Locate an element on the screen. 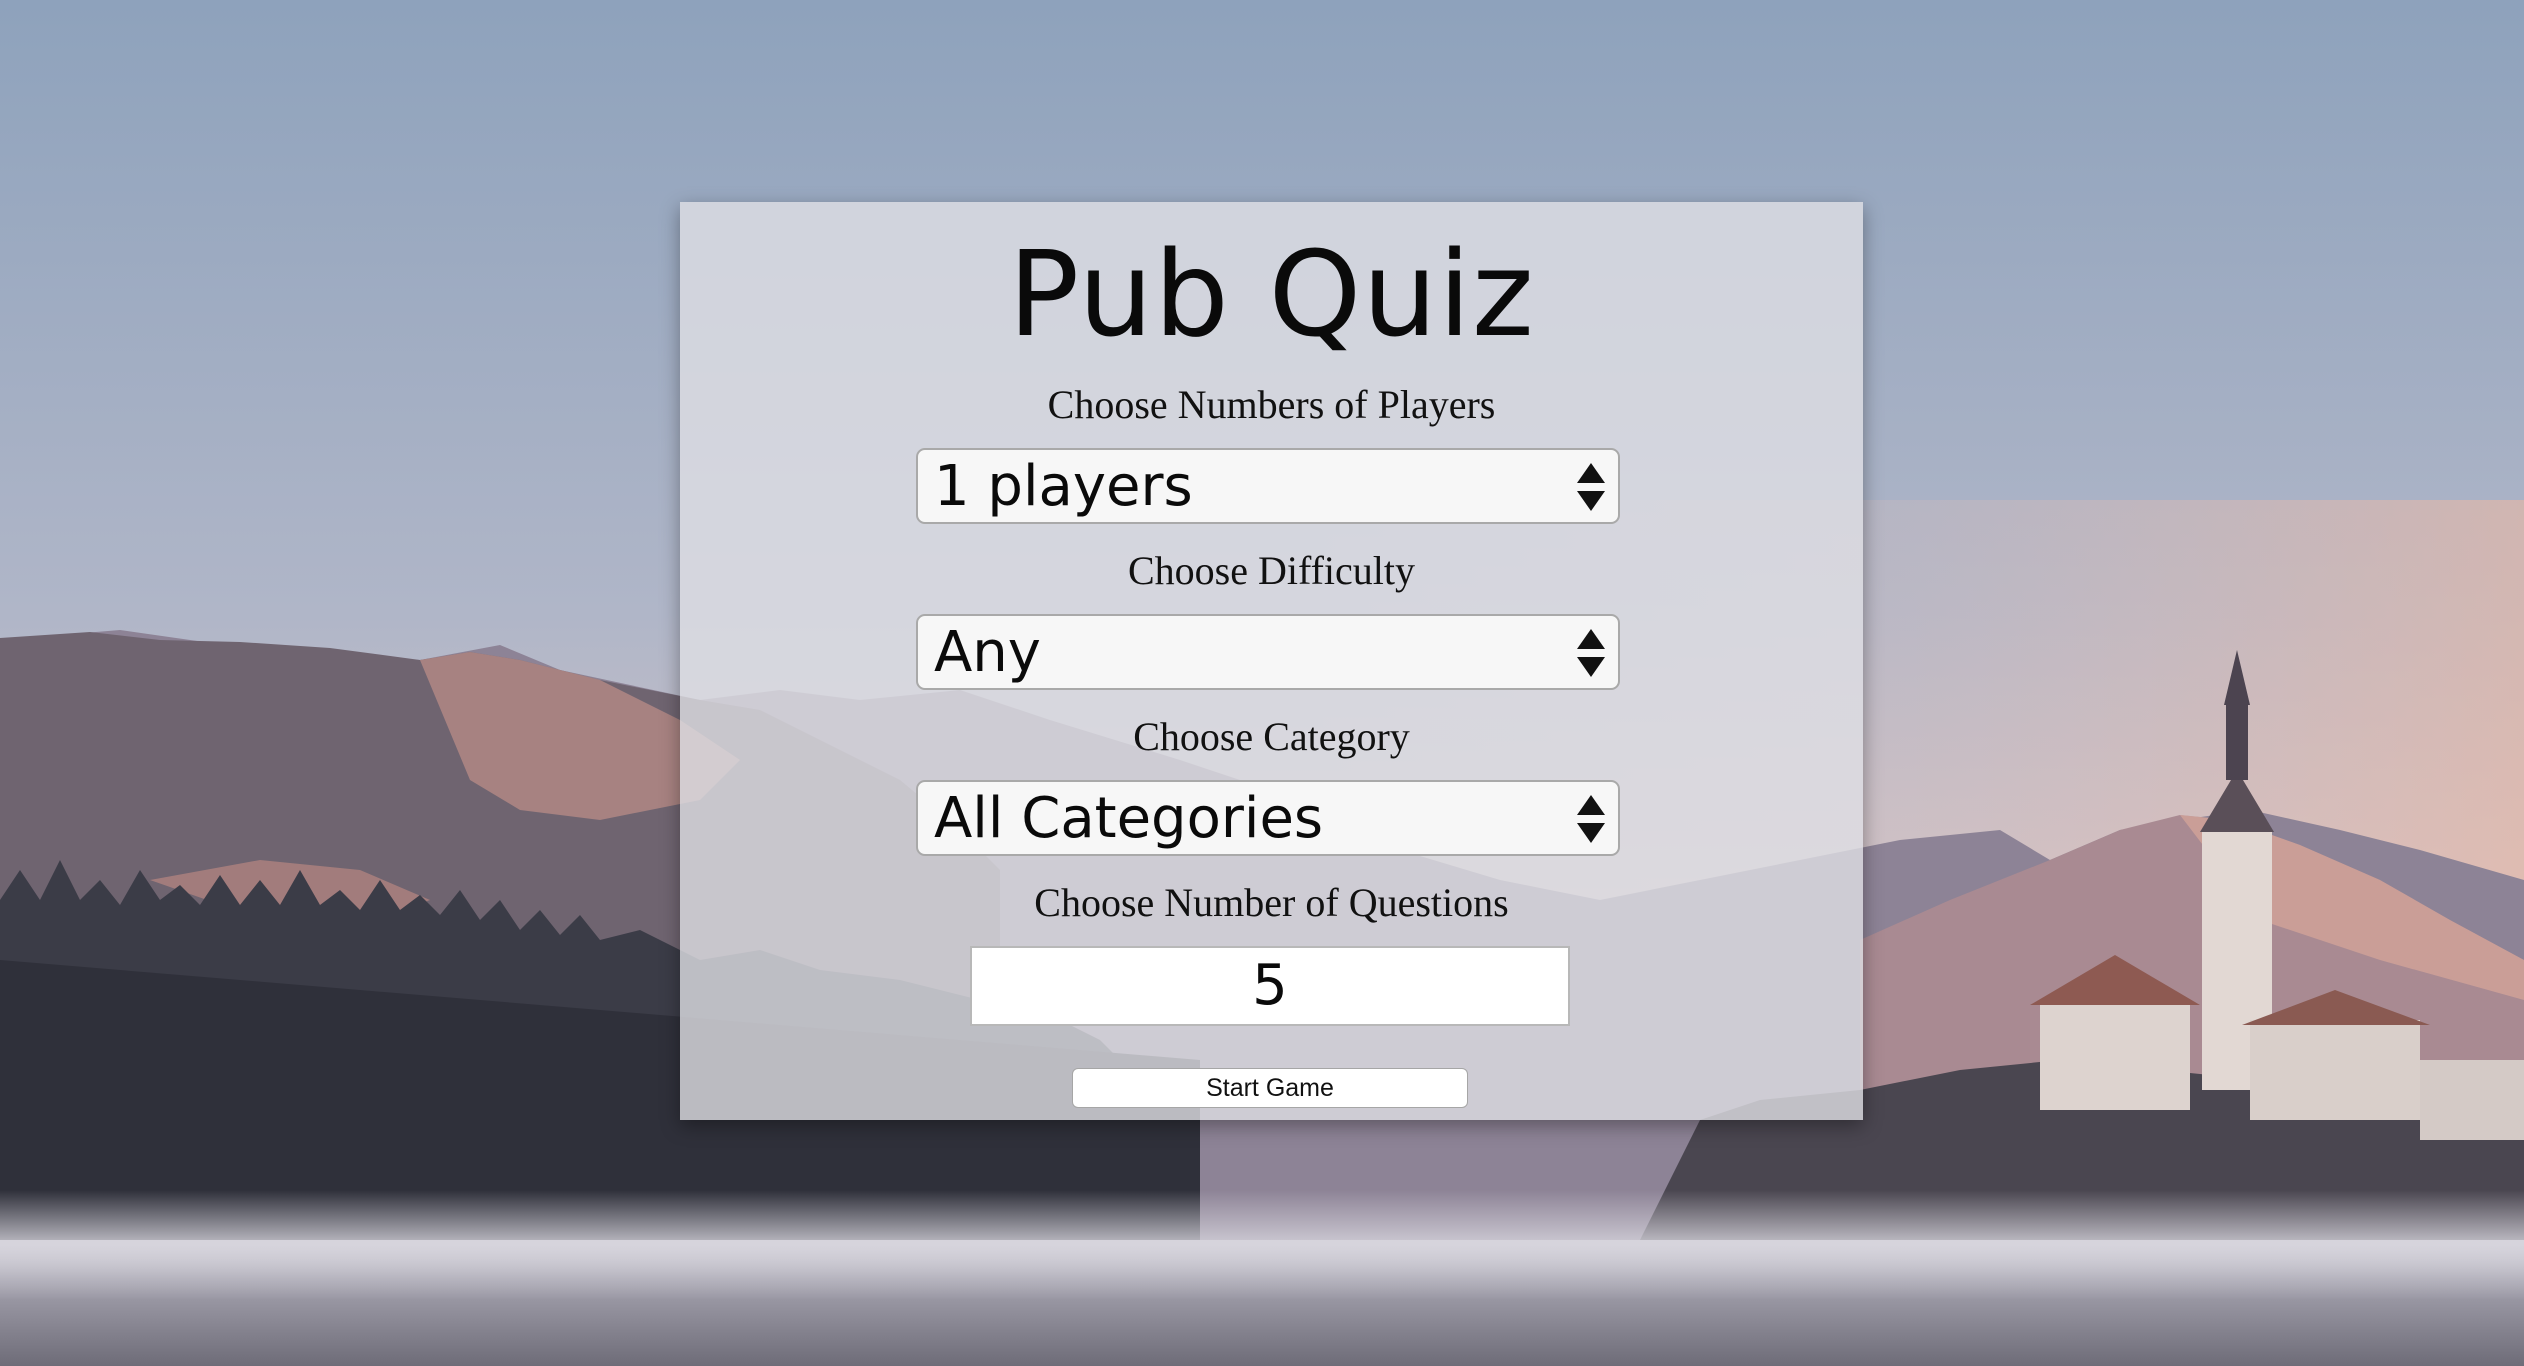  questions-label: Choose Number of Questions is located at coordinates (1271, 902).